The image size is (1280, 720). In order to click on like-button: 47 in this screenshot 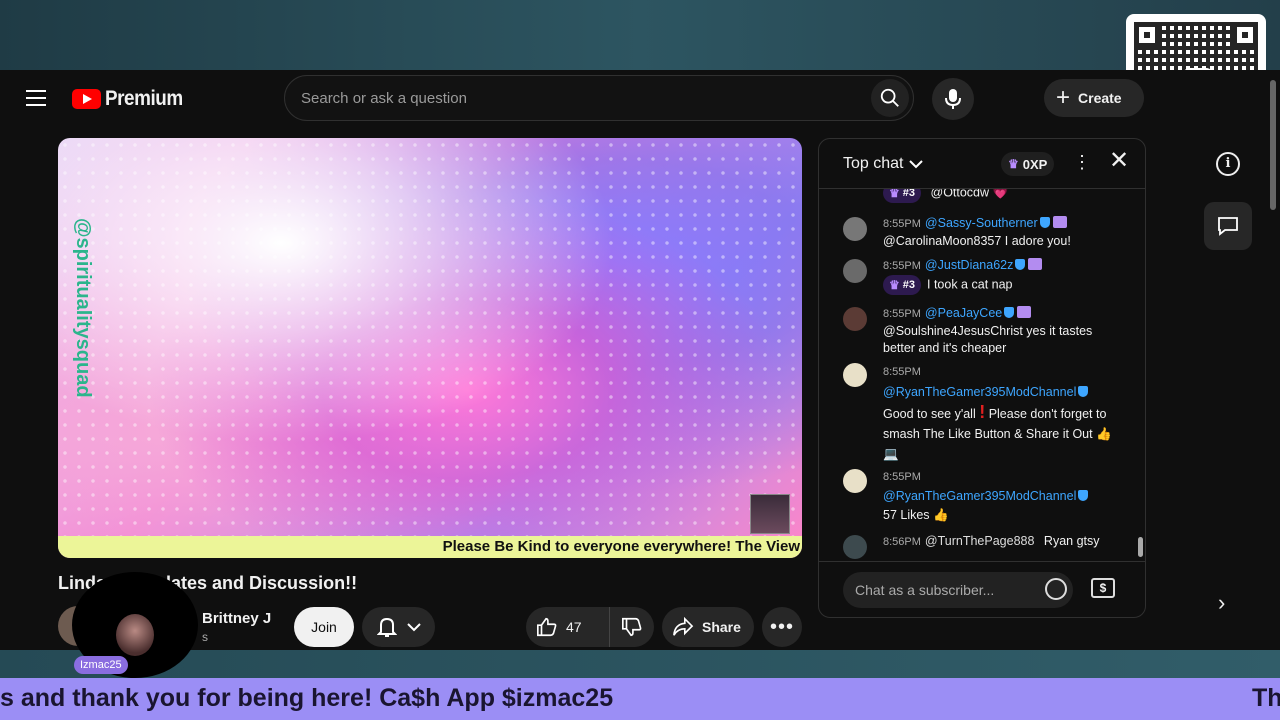, I will do `click(568, 627)`.